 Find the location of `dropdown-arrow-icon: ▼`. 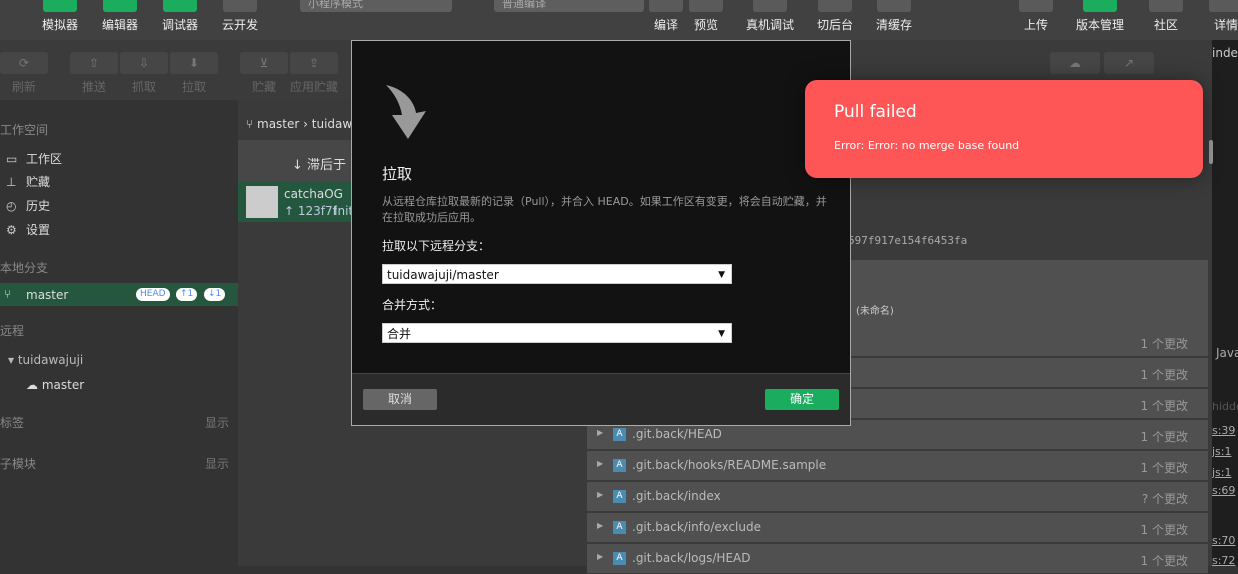

dropdown-arrow-icon: ▼ is located at coordinates (721, 334).